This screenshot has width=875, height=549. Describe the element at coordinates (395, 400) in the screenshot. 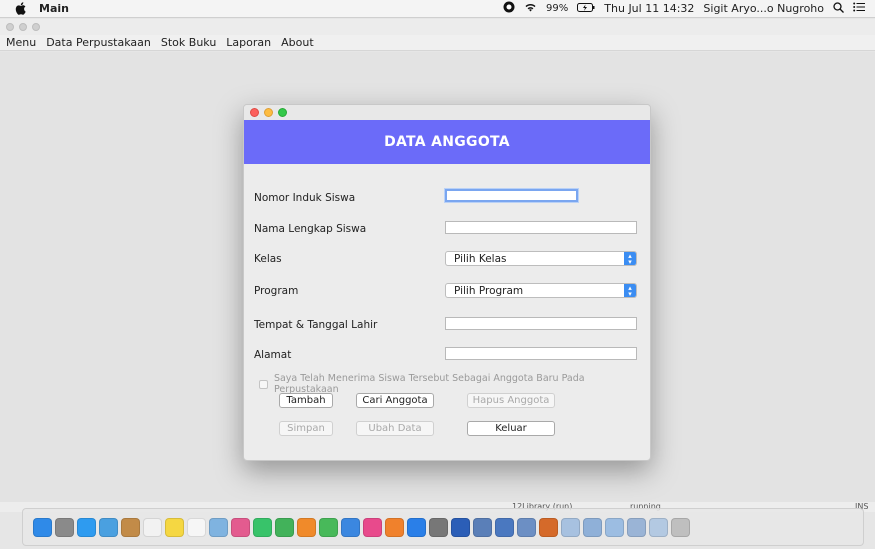

I see `cari-anggota-button: Cari Anggota` at that location.